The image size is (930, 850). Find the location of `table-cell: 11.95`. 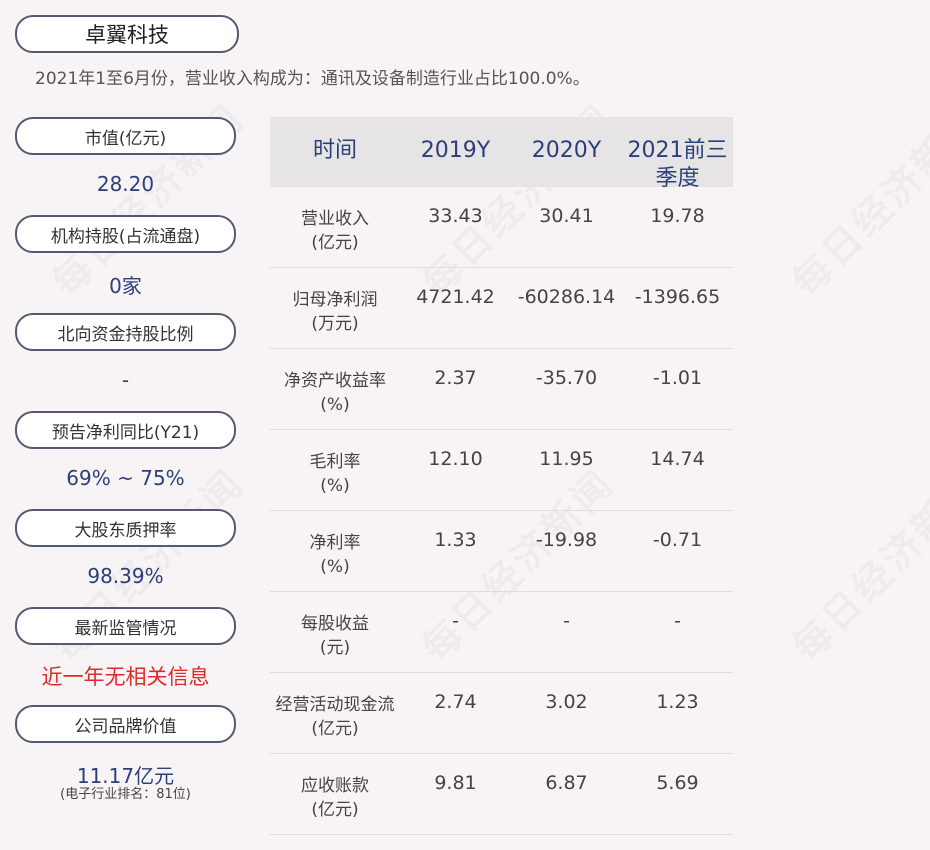

table-cell: 11.95 is located at coordinates (566, 459).